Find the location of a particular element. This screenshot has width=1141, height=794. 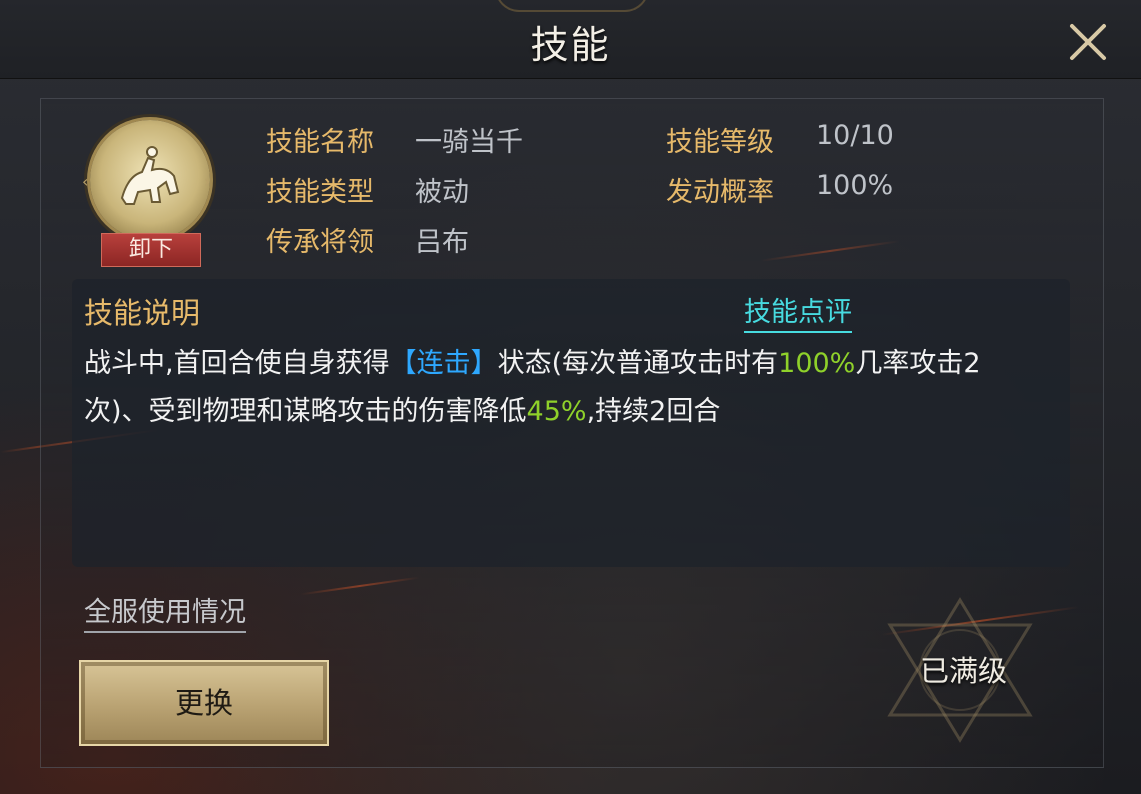

header-crest is located at coordinates (572, 6).